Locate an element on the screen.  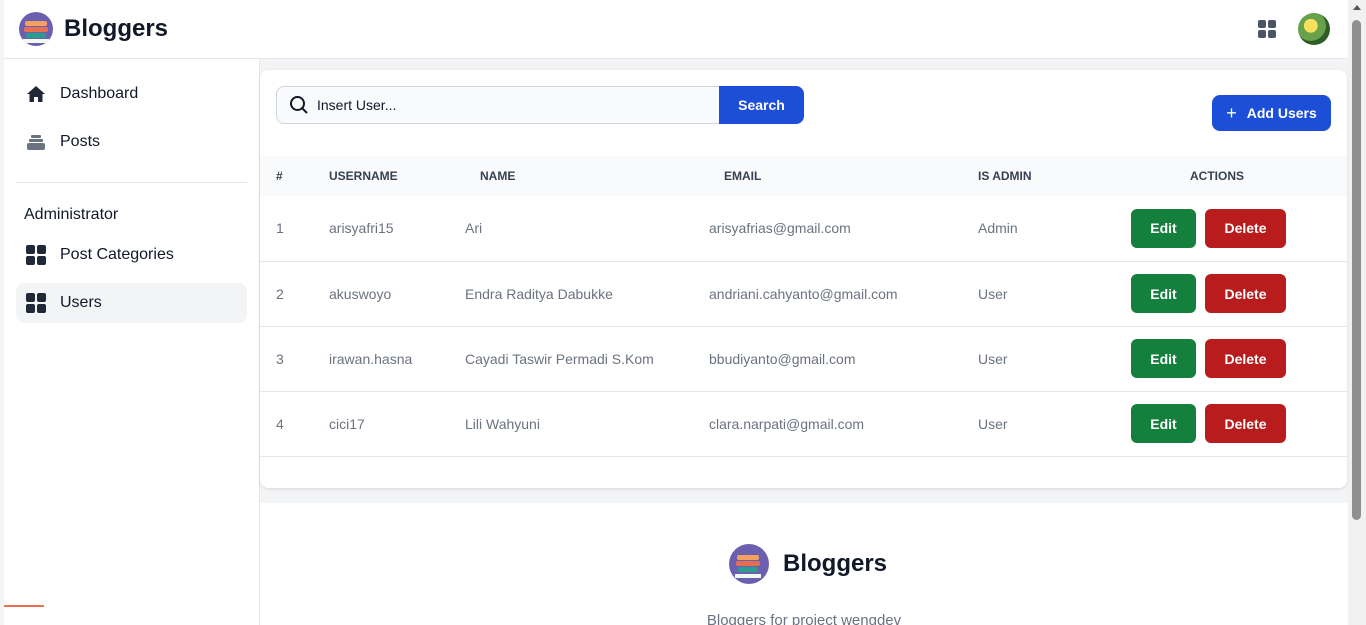
sidebar-item-label: Posts is located at coordinates (80, 141).